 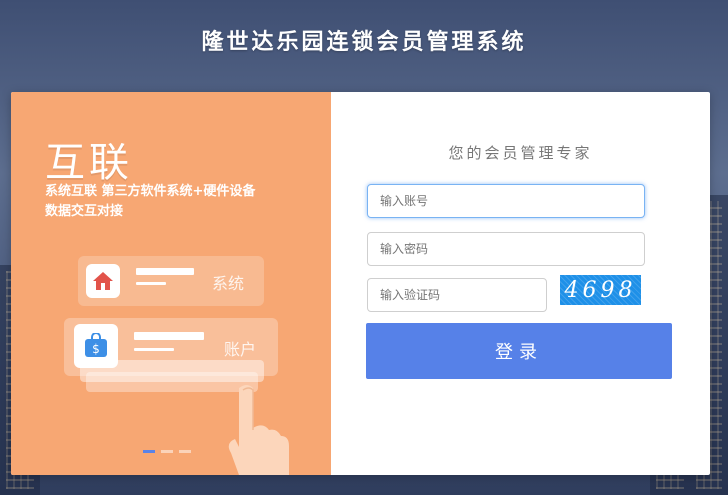 What do you see at coordinates (457, 295) in the screenshot?
I see `captcha-input` at bounding box center [457, 295].